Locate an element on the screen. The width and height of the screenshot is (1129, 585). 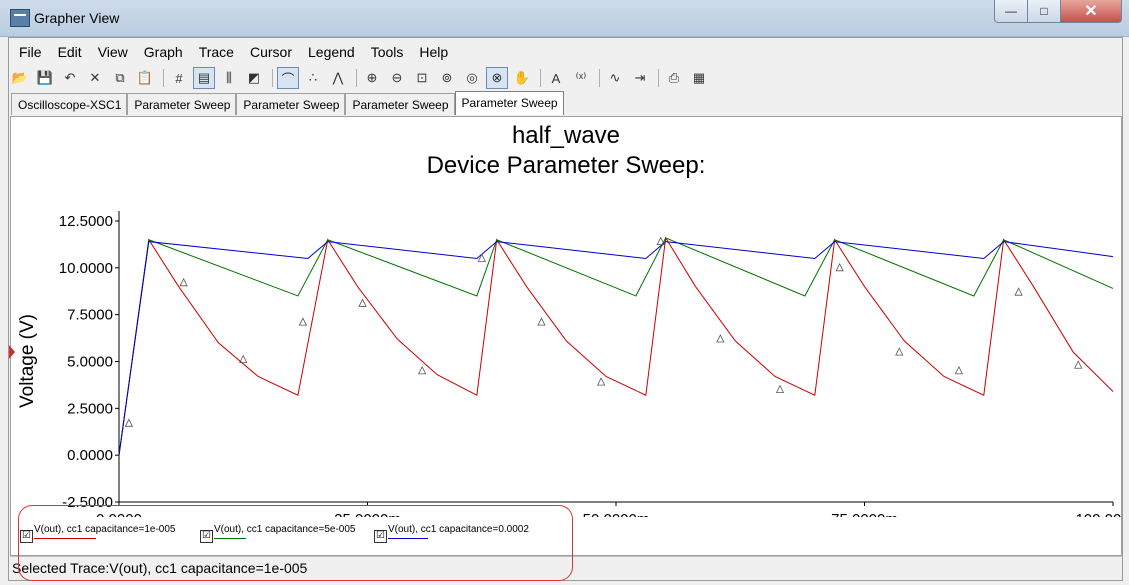
line-trace-icon: ⌒ is located at coordinates (288, 78).